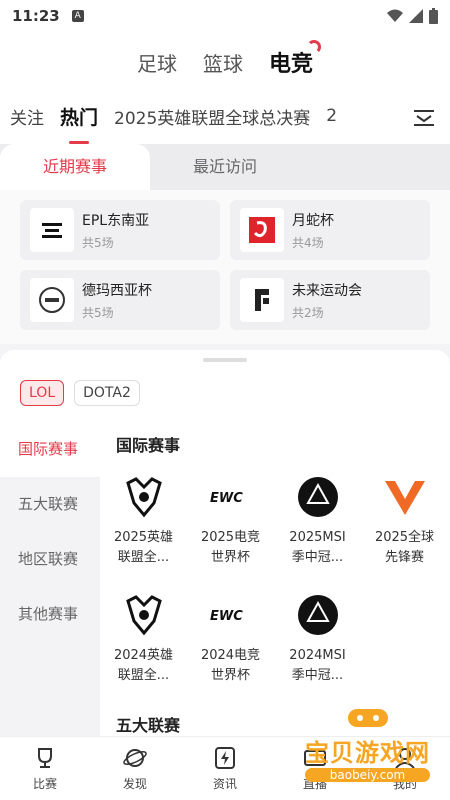  What do you see at coordinates (212, 118) in the screenshot?
I see `tab-worlds-2025: 2025英雄联盟全球总决赛` at bounding box center [212, 118].